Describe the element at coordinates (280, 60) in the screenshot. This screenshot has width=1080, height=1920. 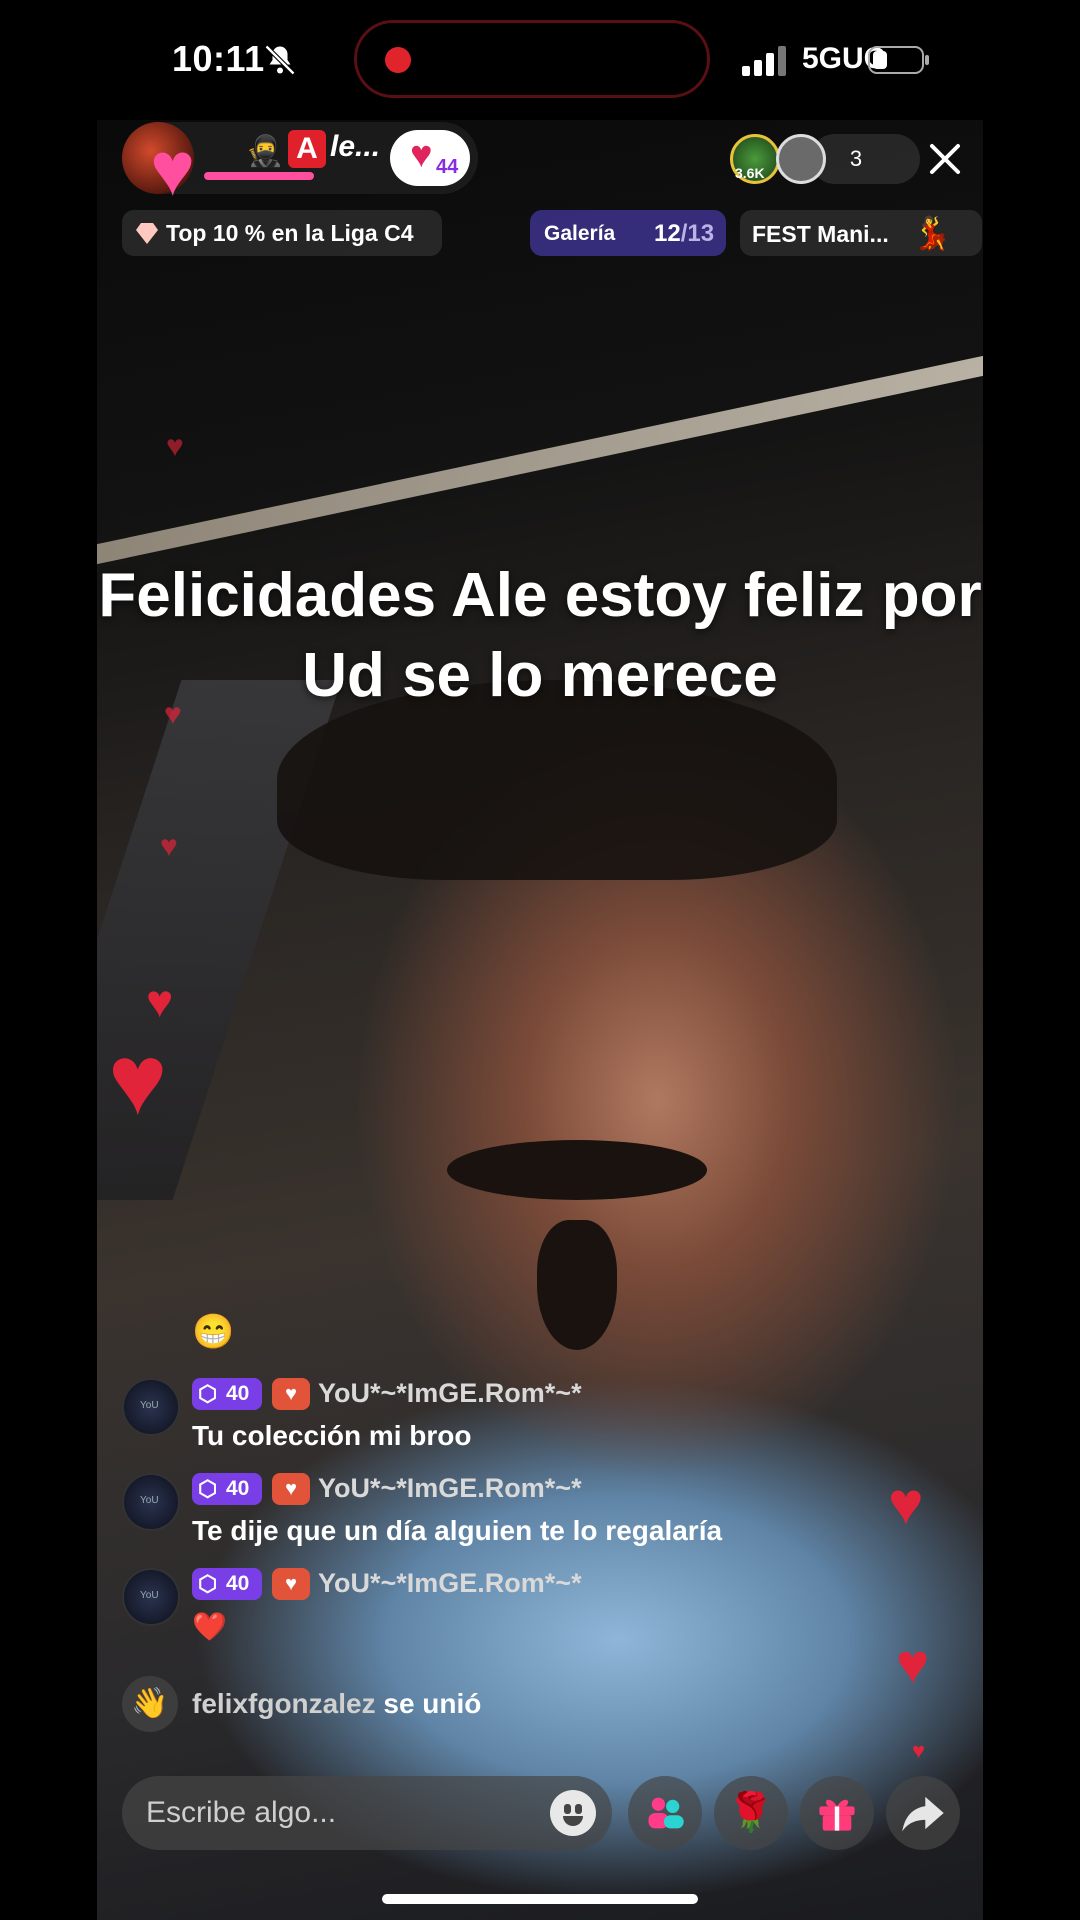
I see `bell-slash-icon` at that location.